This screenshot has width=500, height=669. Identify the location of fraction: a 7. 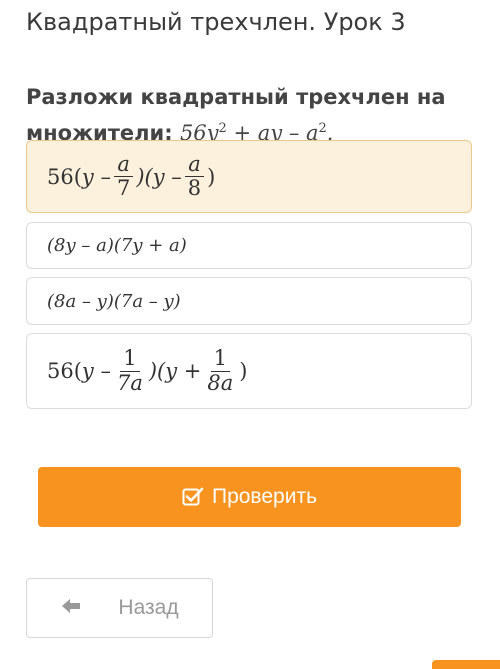
(123, 176).